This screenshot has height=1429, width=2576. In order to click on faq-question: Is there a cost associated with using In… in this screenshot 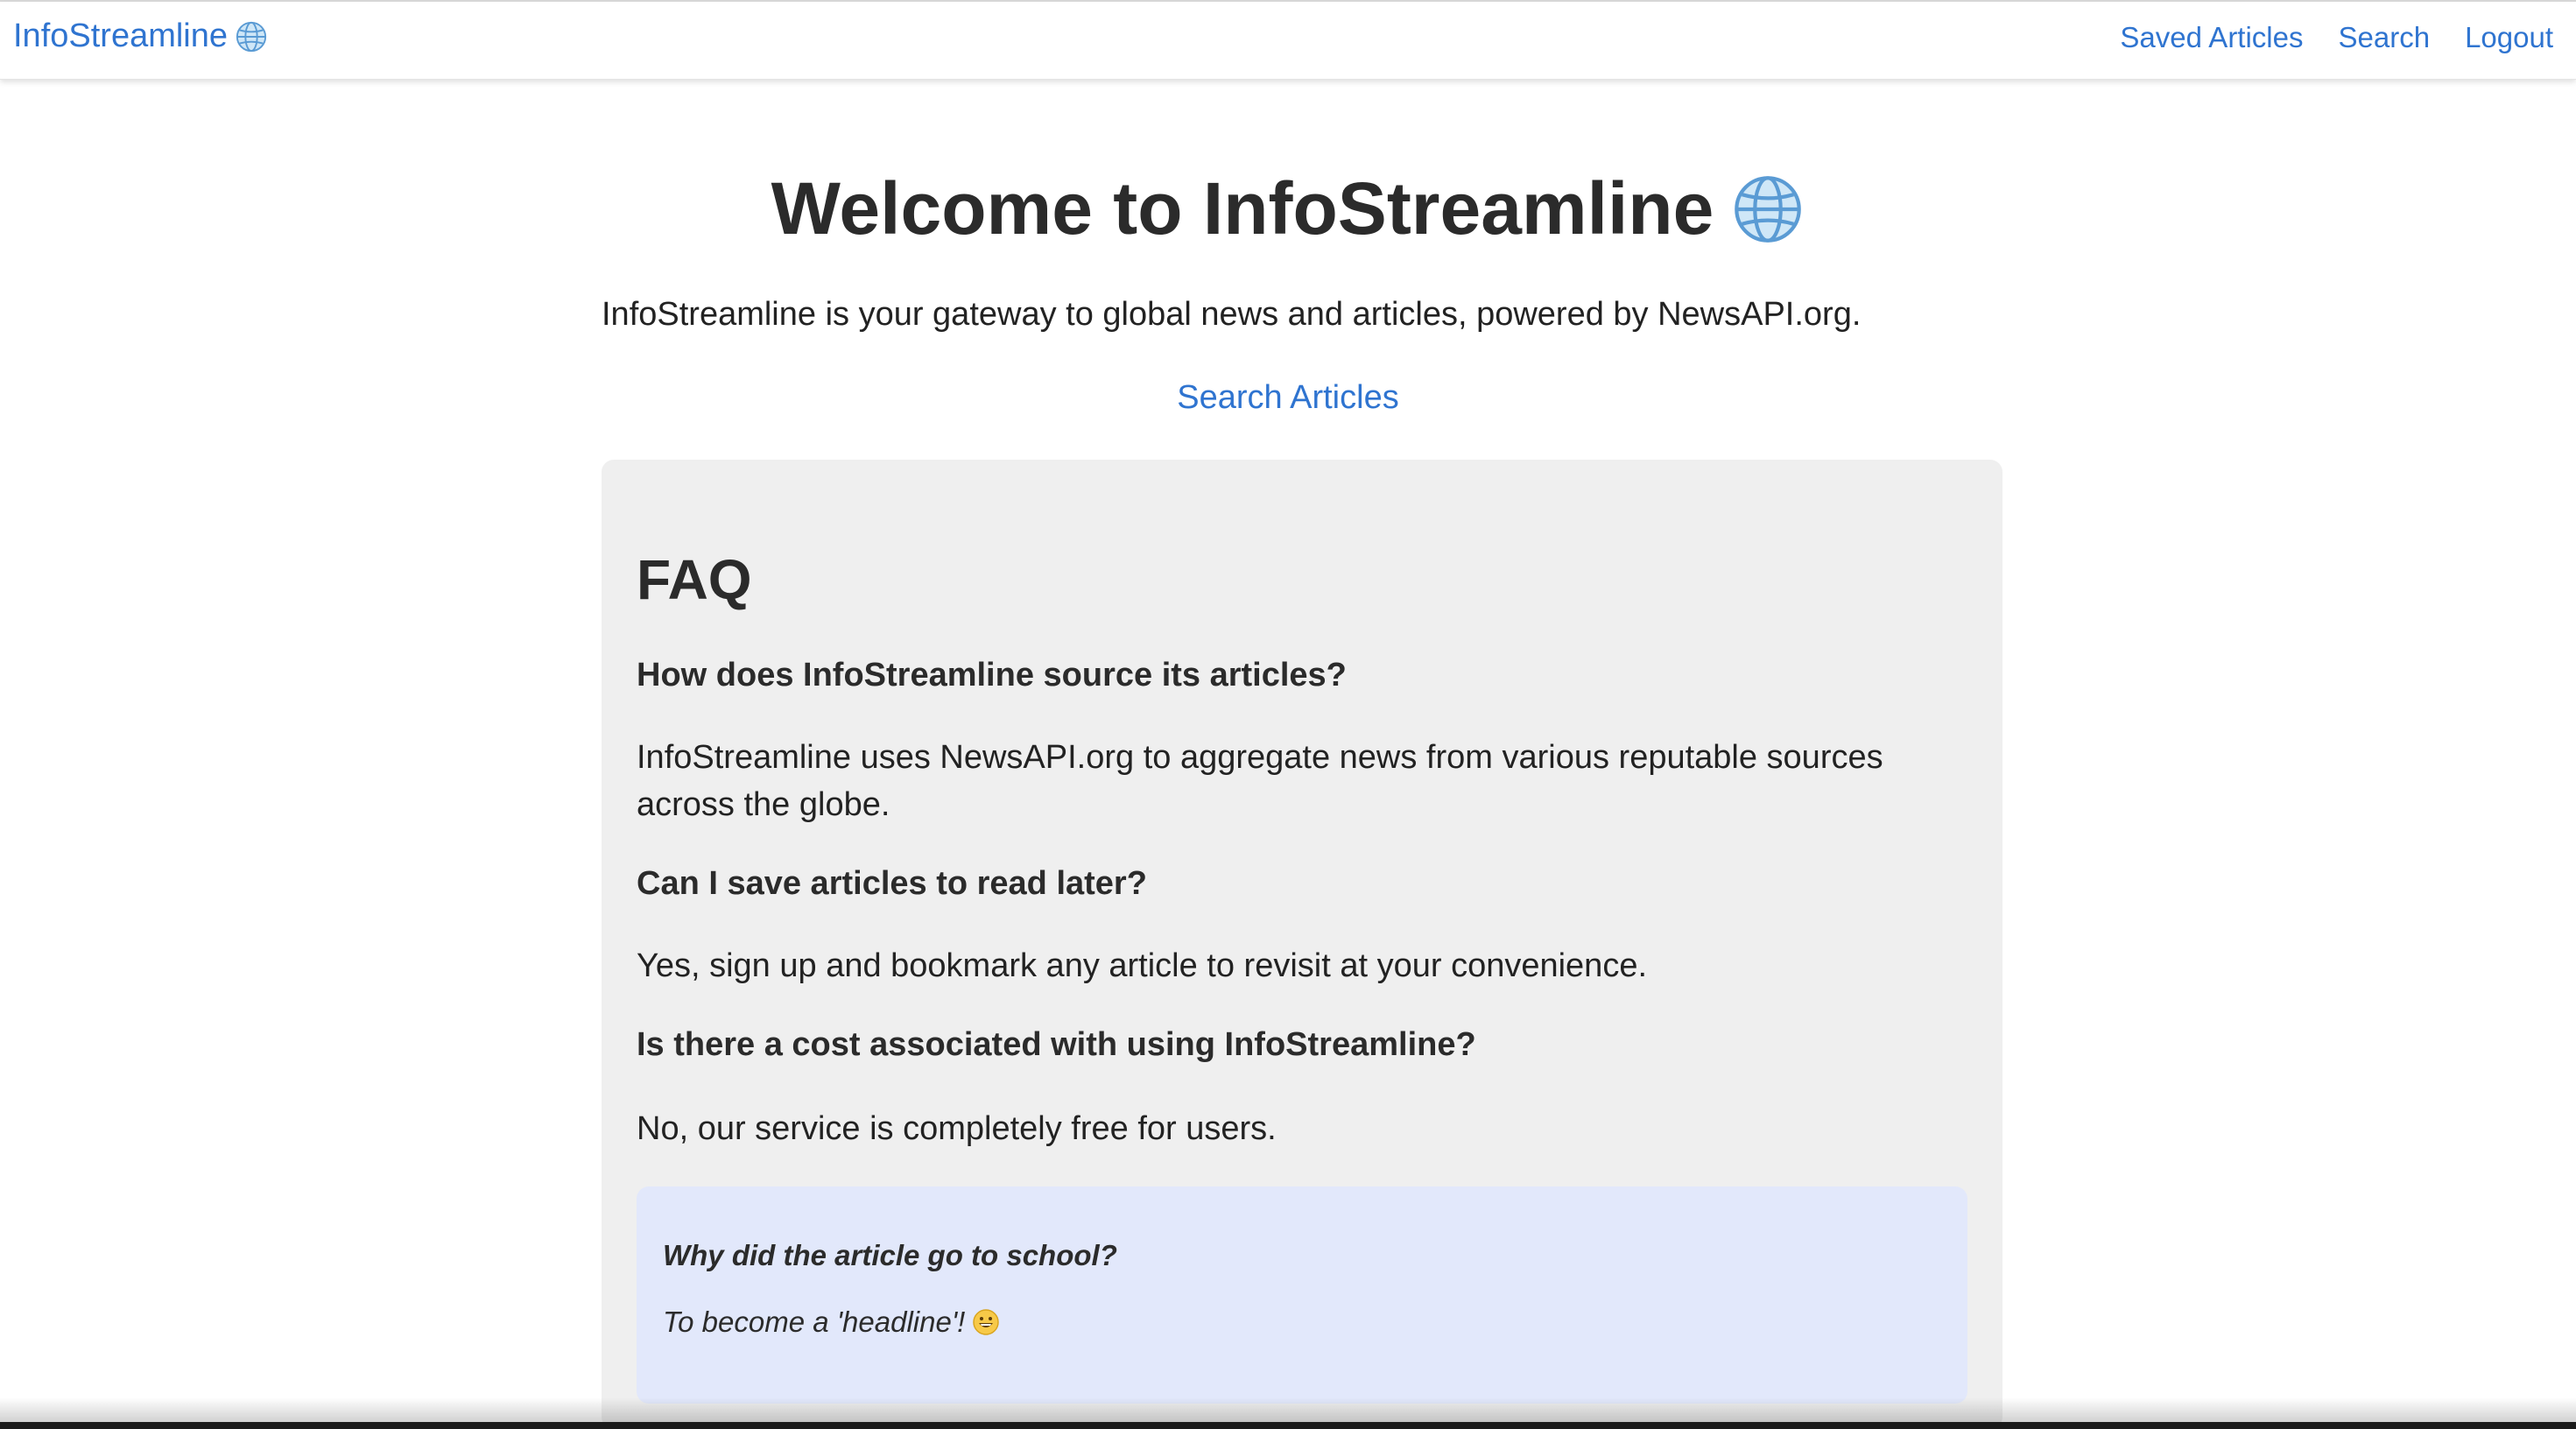, I will do `click(1056, 1045)`.